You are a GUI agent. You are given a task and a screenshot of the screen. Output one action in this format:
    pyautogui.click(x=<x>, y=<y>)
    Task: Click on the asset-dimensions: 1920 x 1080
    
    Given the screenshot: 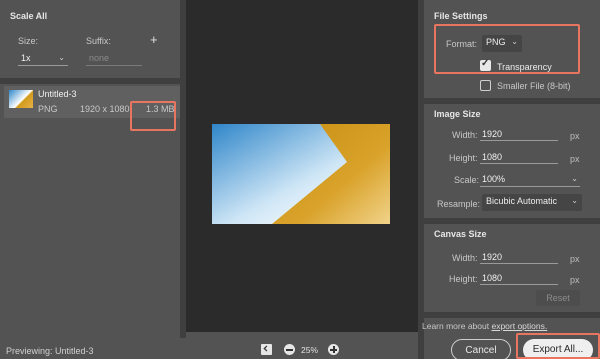 What is the action you would take?
    pyautogui.click(x=105, y=109)
    